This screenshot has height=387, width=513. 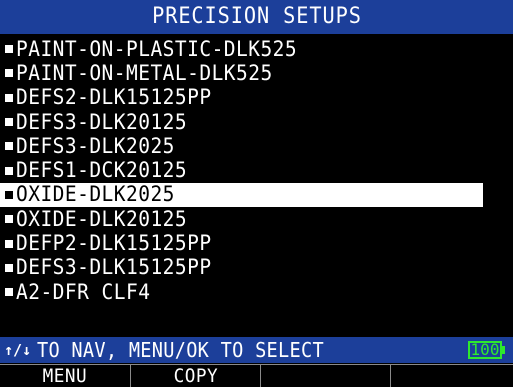 I want to click on menu-softkey: MENU, so click(x=65, y=375).